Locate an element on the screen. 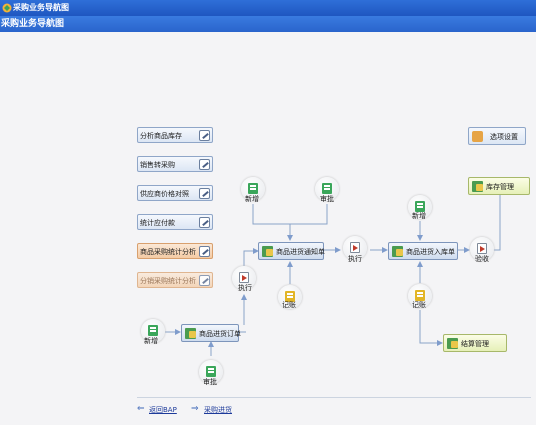  purchase-notice-box: 商品进货通知单 is located at coordinates (291, 251).